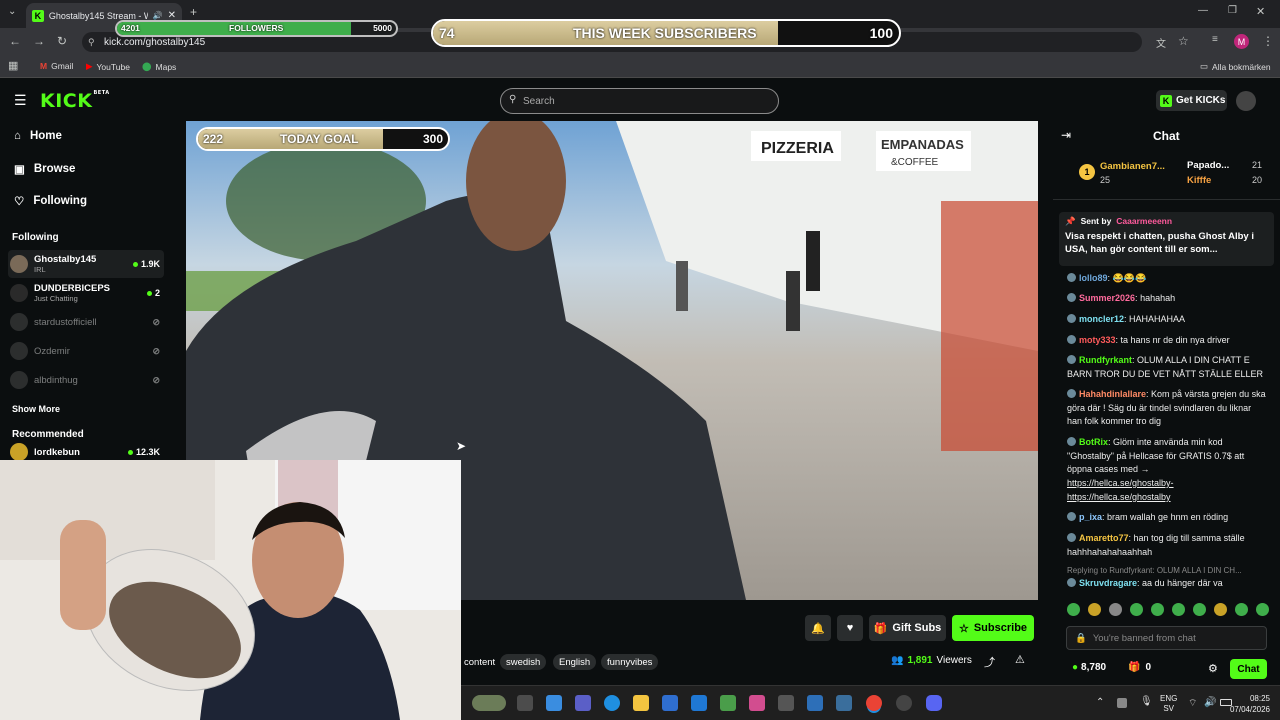 The height and width of the screenshot is (720, 1280). What do you see at coordinates (86, 264) in the screenshot?
I see `channel-ghostalby: Ghostalby145 IRL 1.9K` at bounding box center [86, 264].